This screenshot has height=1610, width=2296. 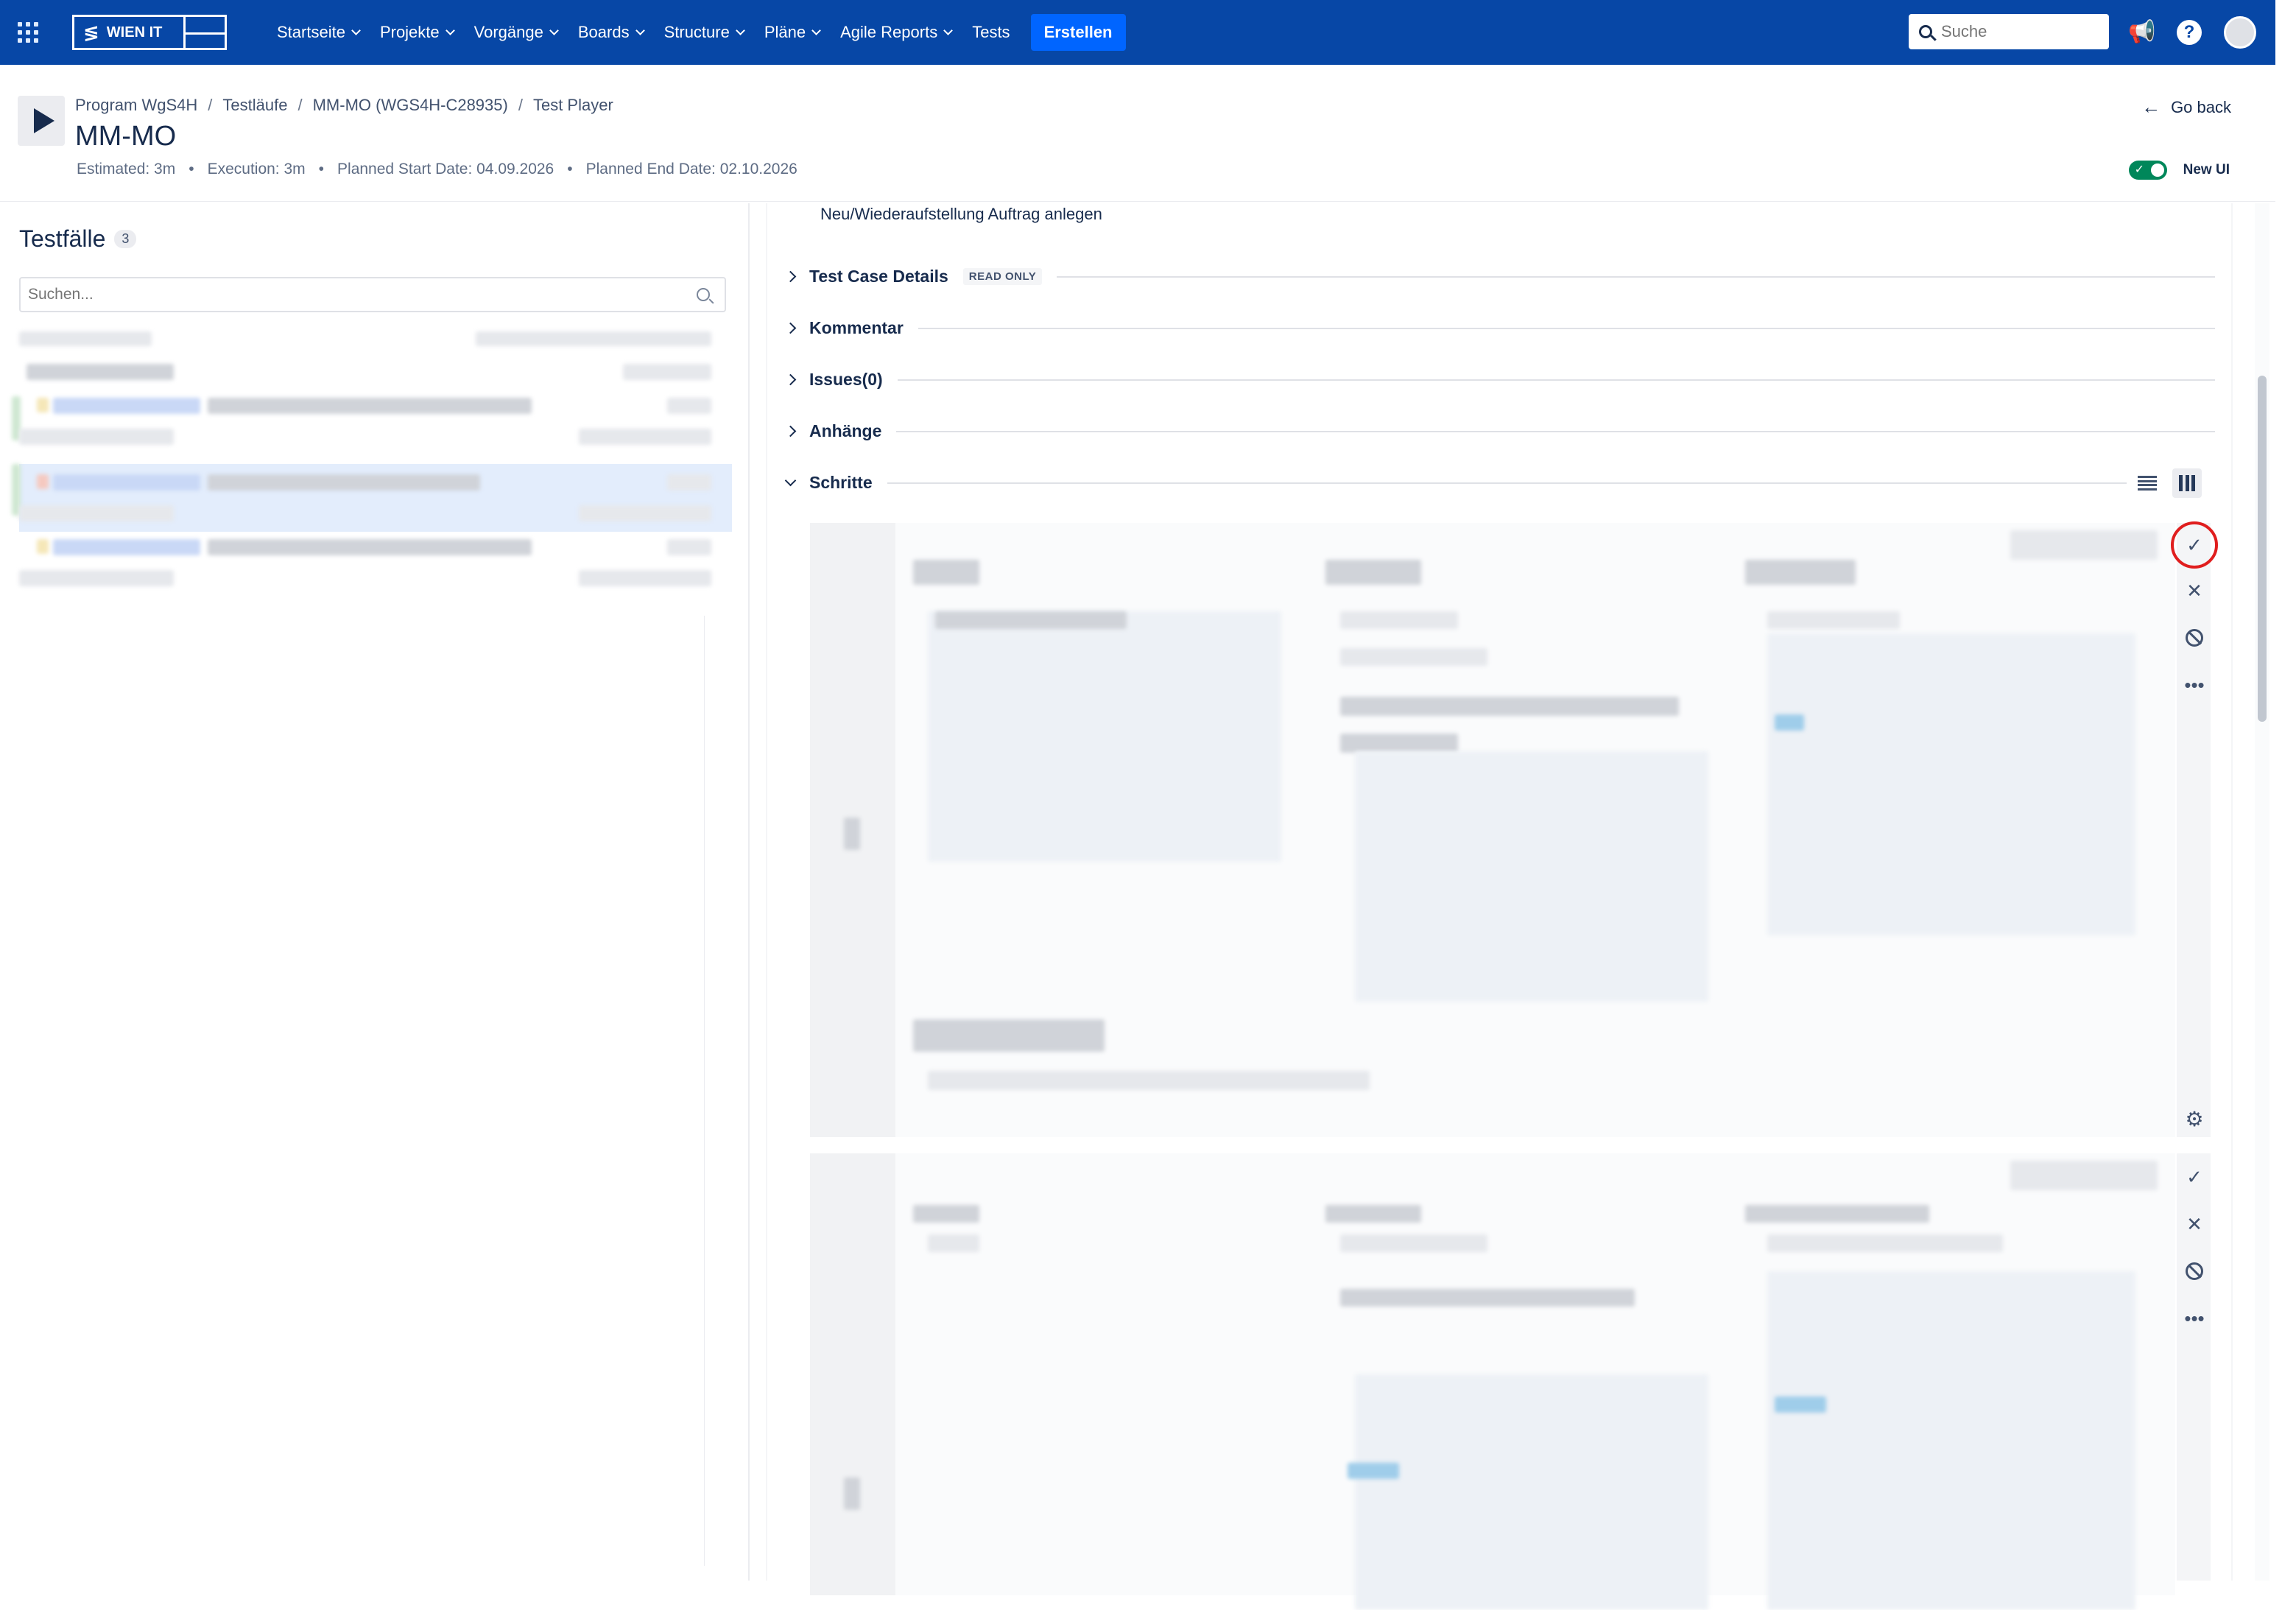 I want to click on menu-projekte: Projekte, so click(x=417, y=32).